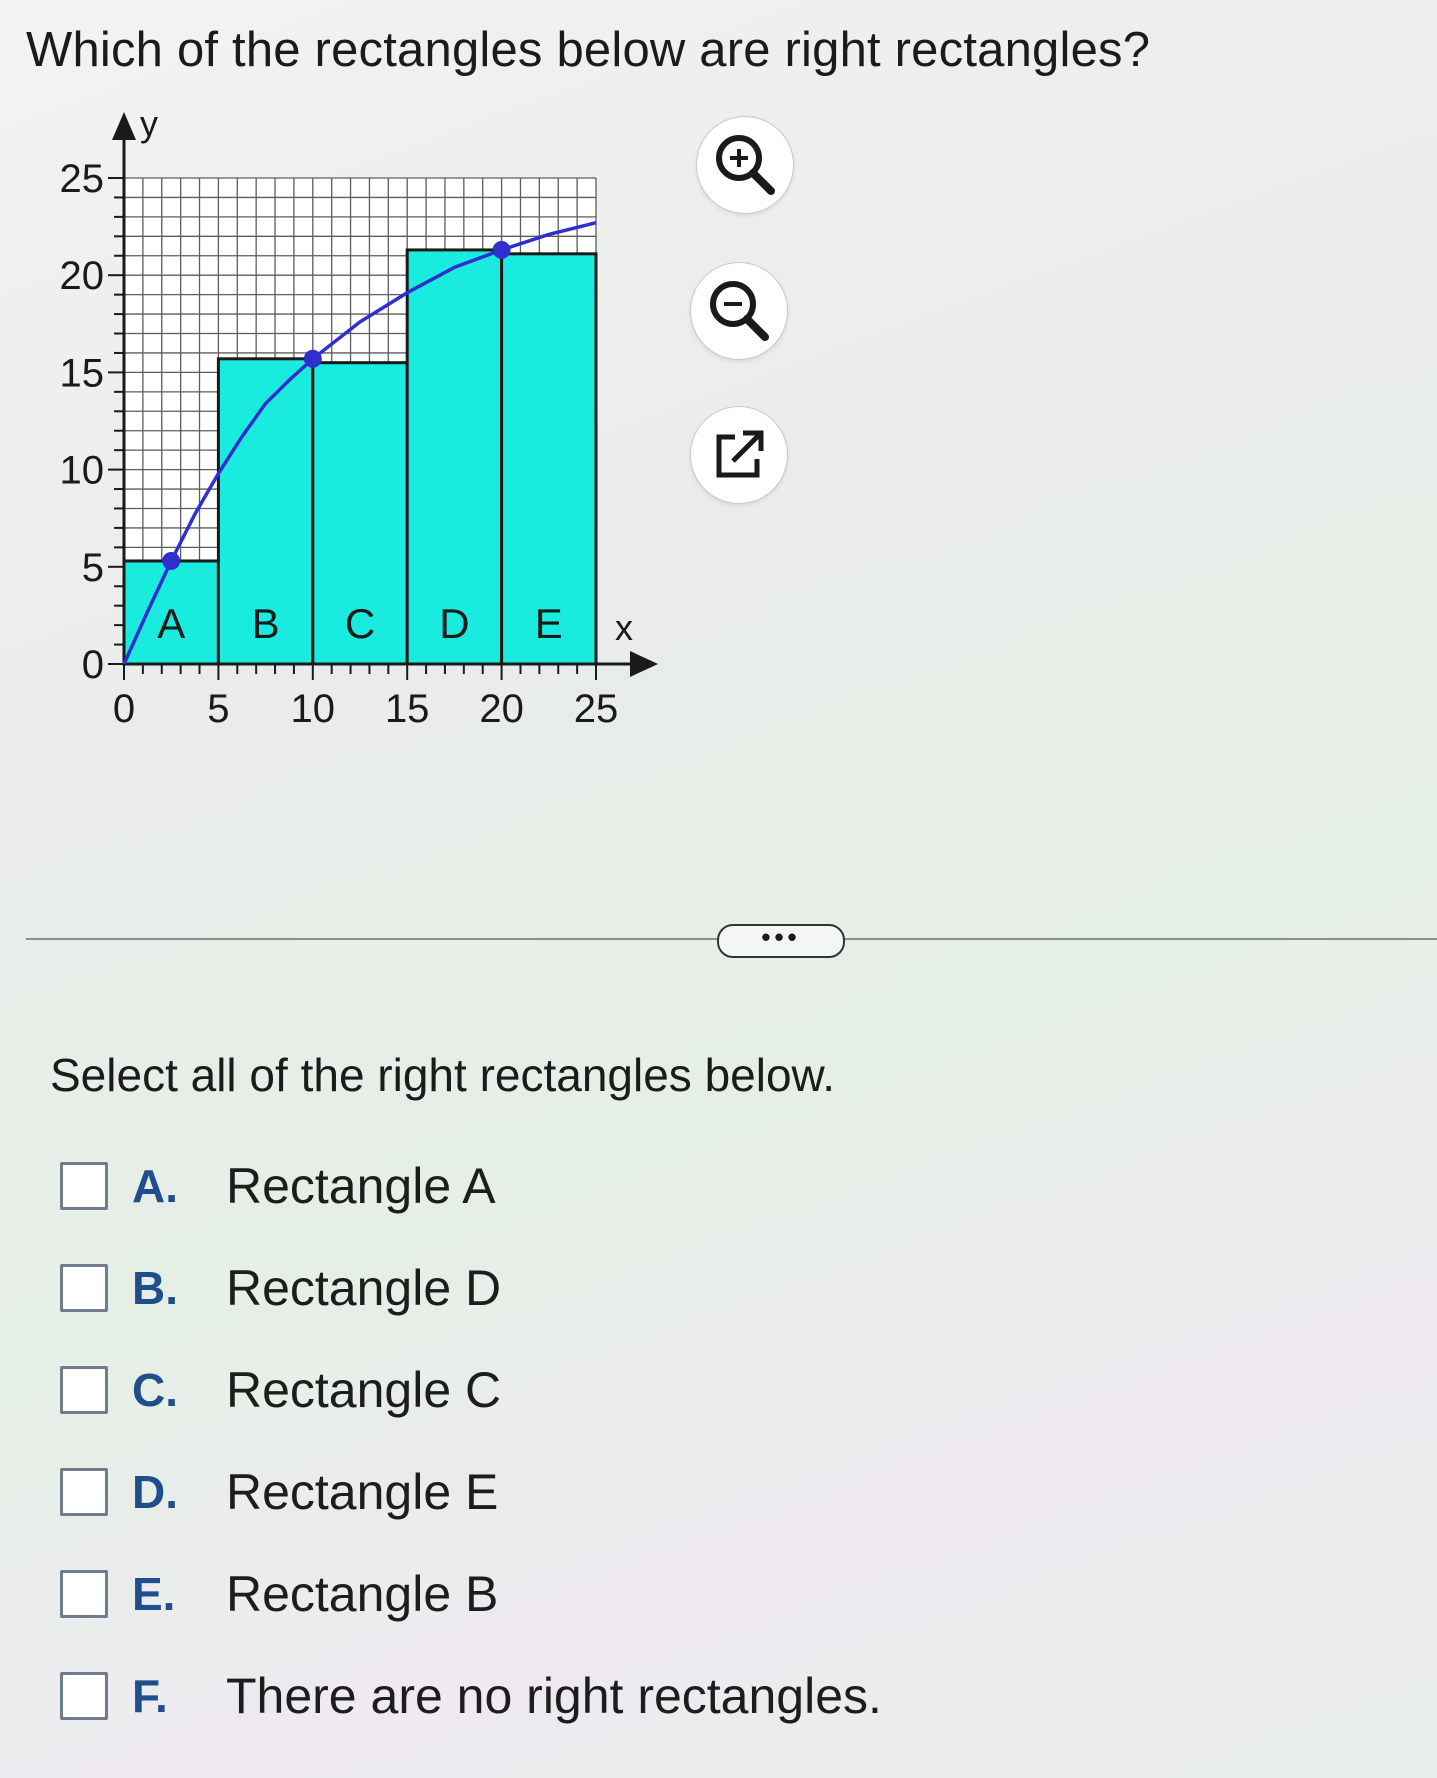  I want to click on option-text: Rectangle A, so click(361, 1186).